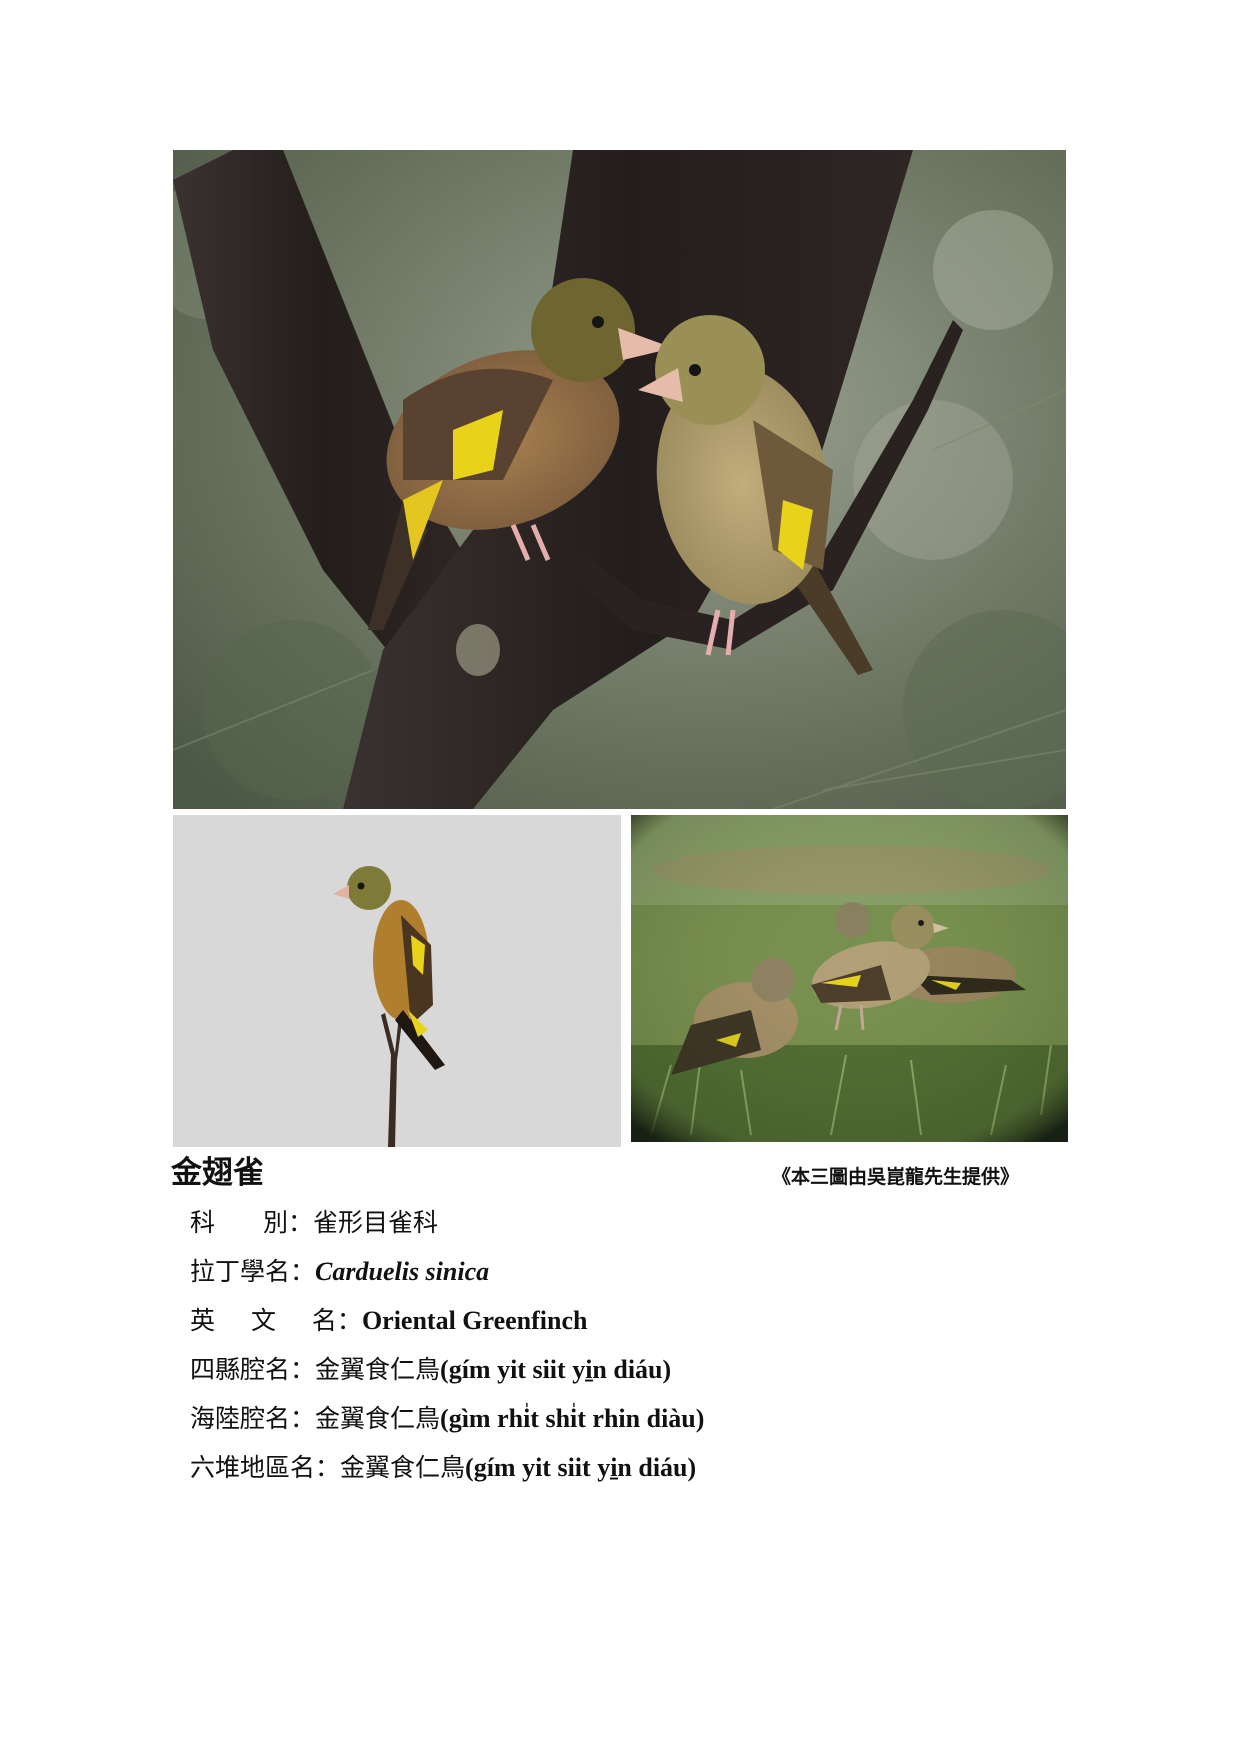  Describe the element at coordinates (397, 981) in the screenshot. I see `photo-bird-on-twig` at that location.